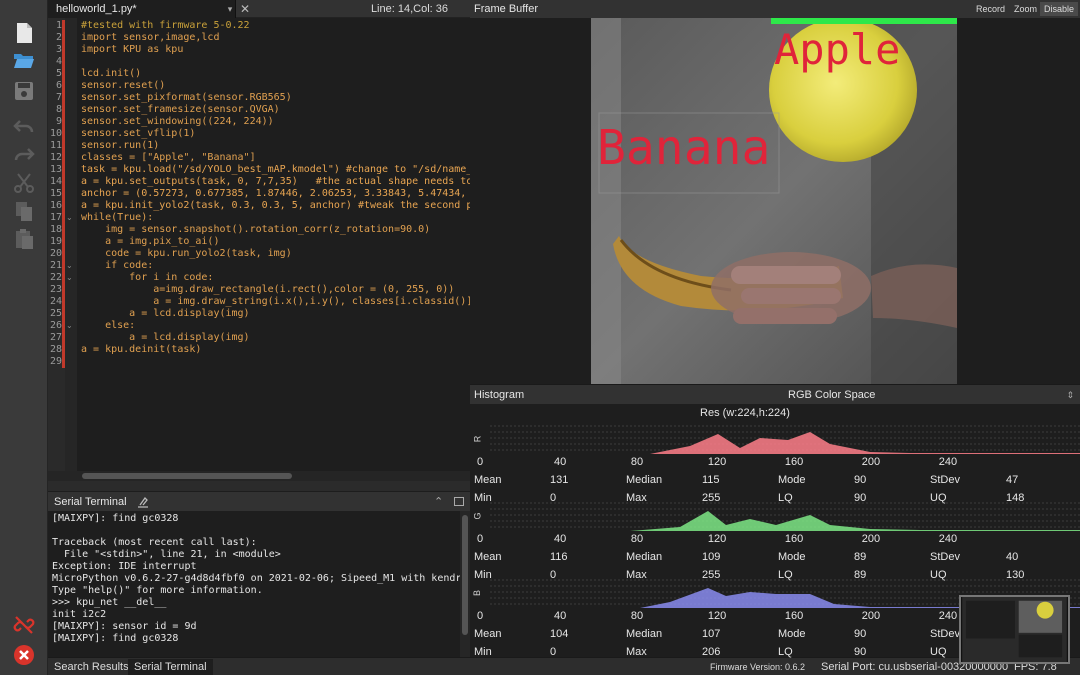  I want to click on collapse-up-icon: ⌃, so click(438, 502).